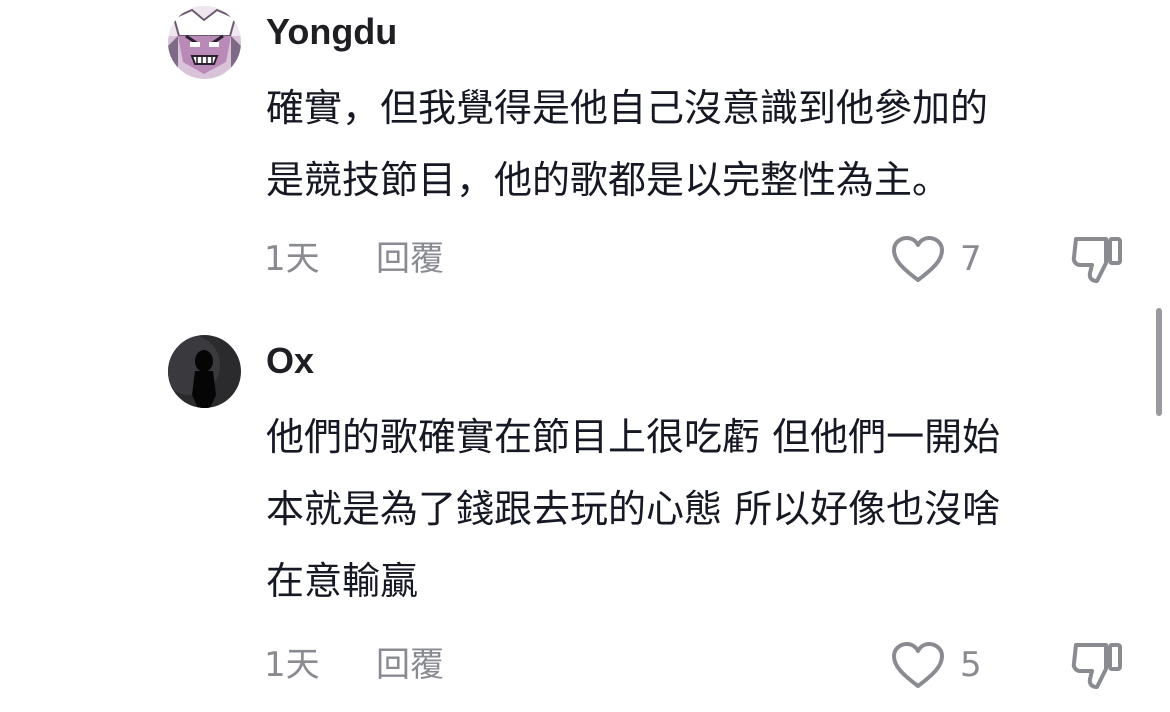 The width and height of the screenshot is (1170, 712). I want to click on comment-text-line: 是競技節目，他的歌都是以完整性為主。, so click(608, 180).